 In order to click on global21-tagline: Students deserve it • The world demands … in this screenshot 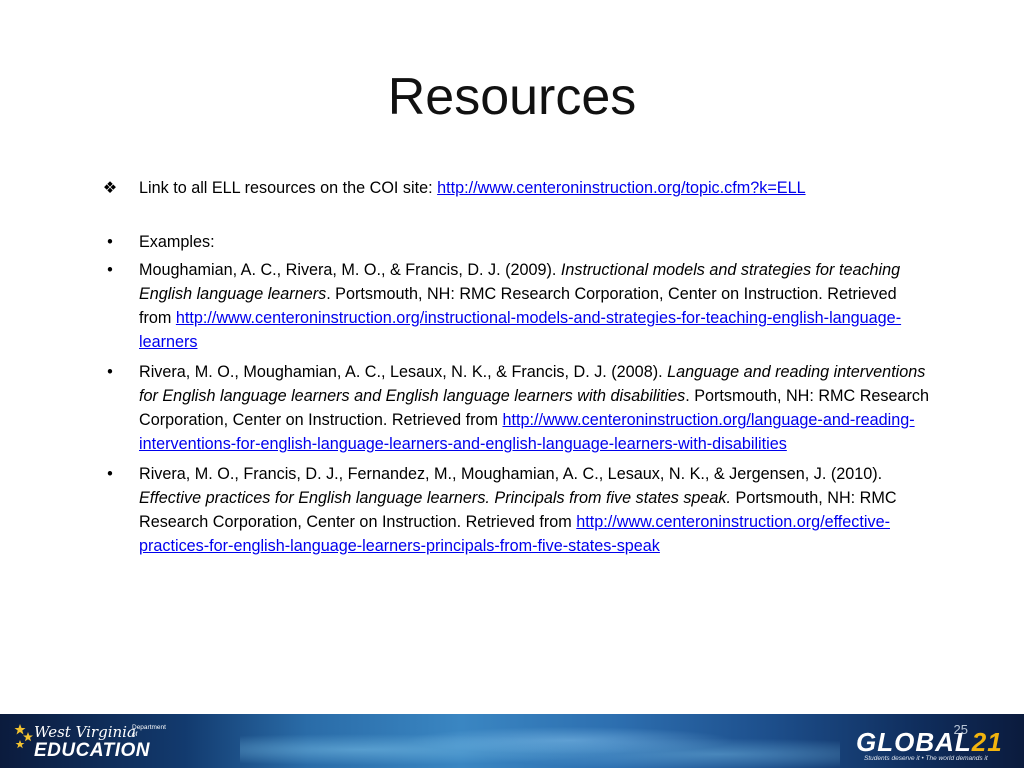, I will do `click(926, 758)`.